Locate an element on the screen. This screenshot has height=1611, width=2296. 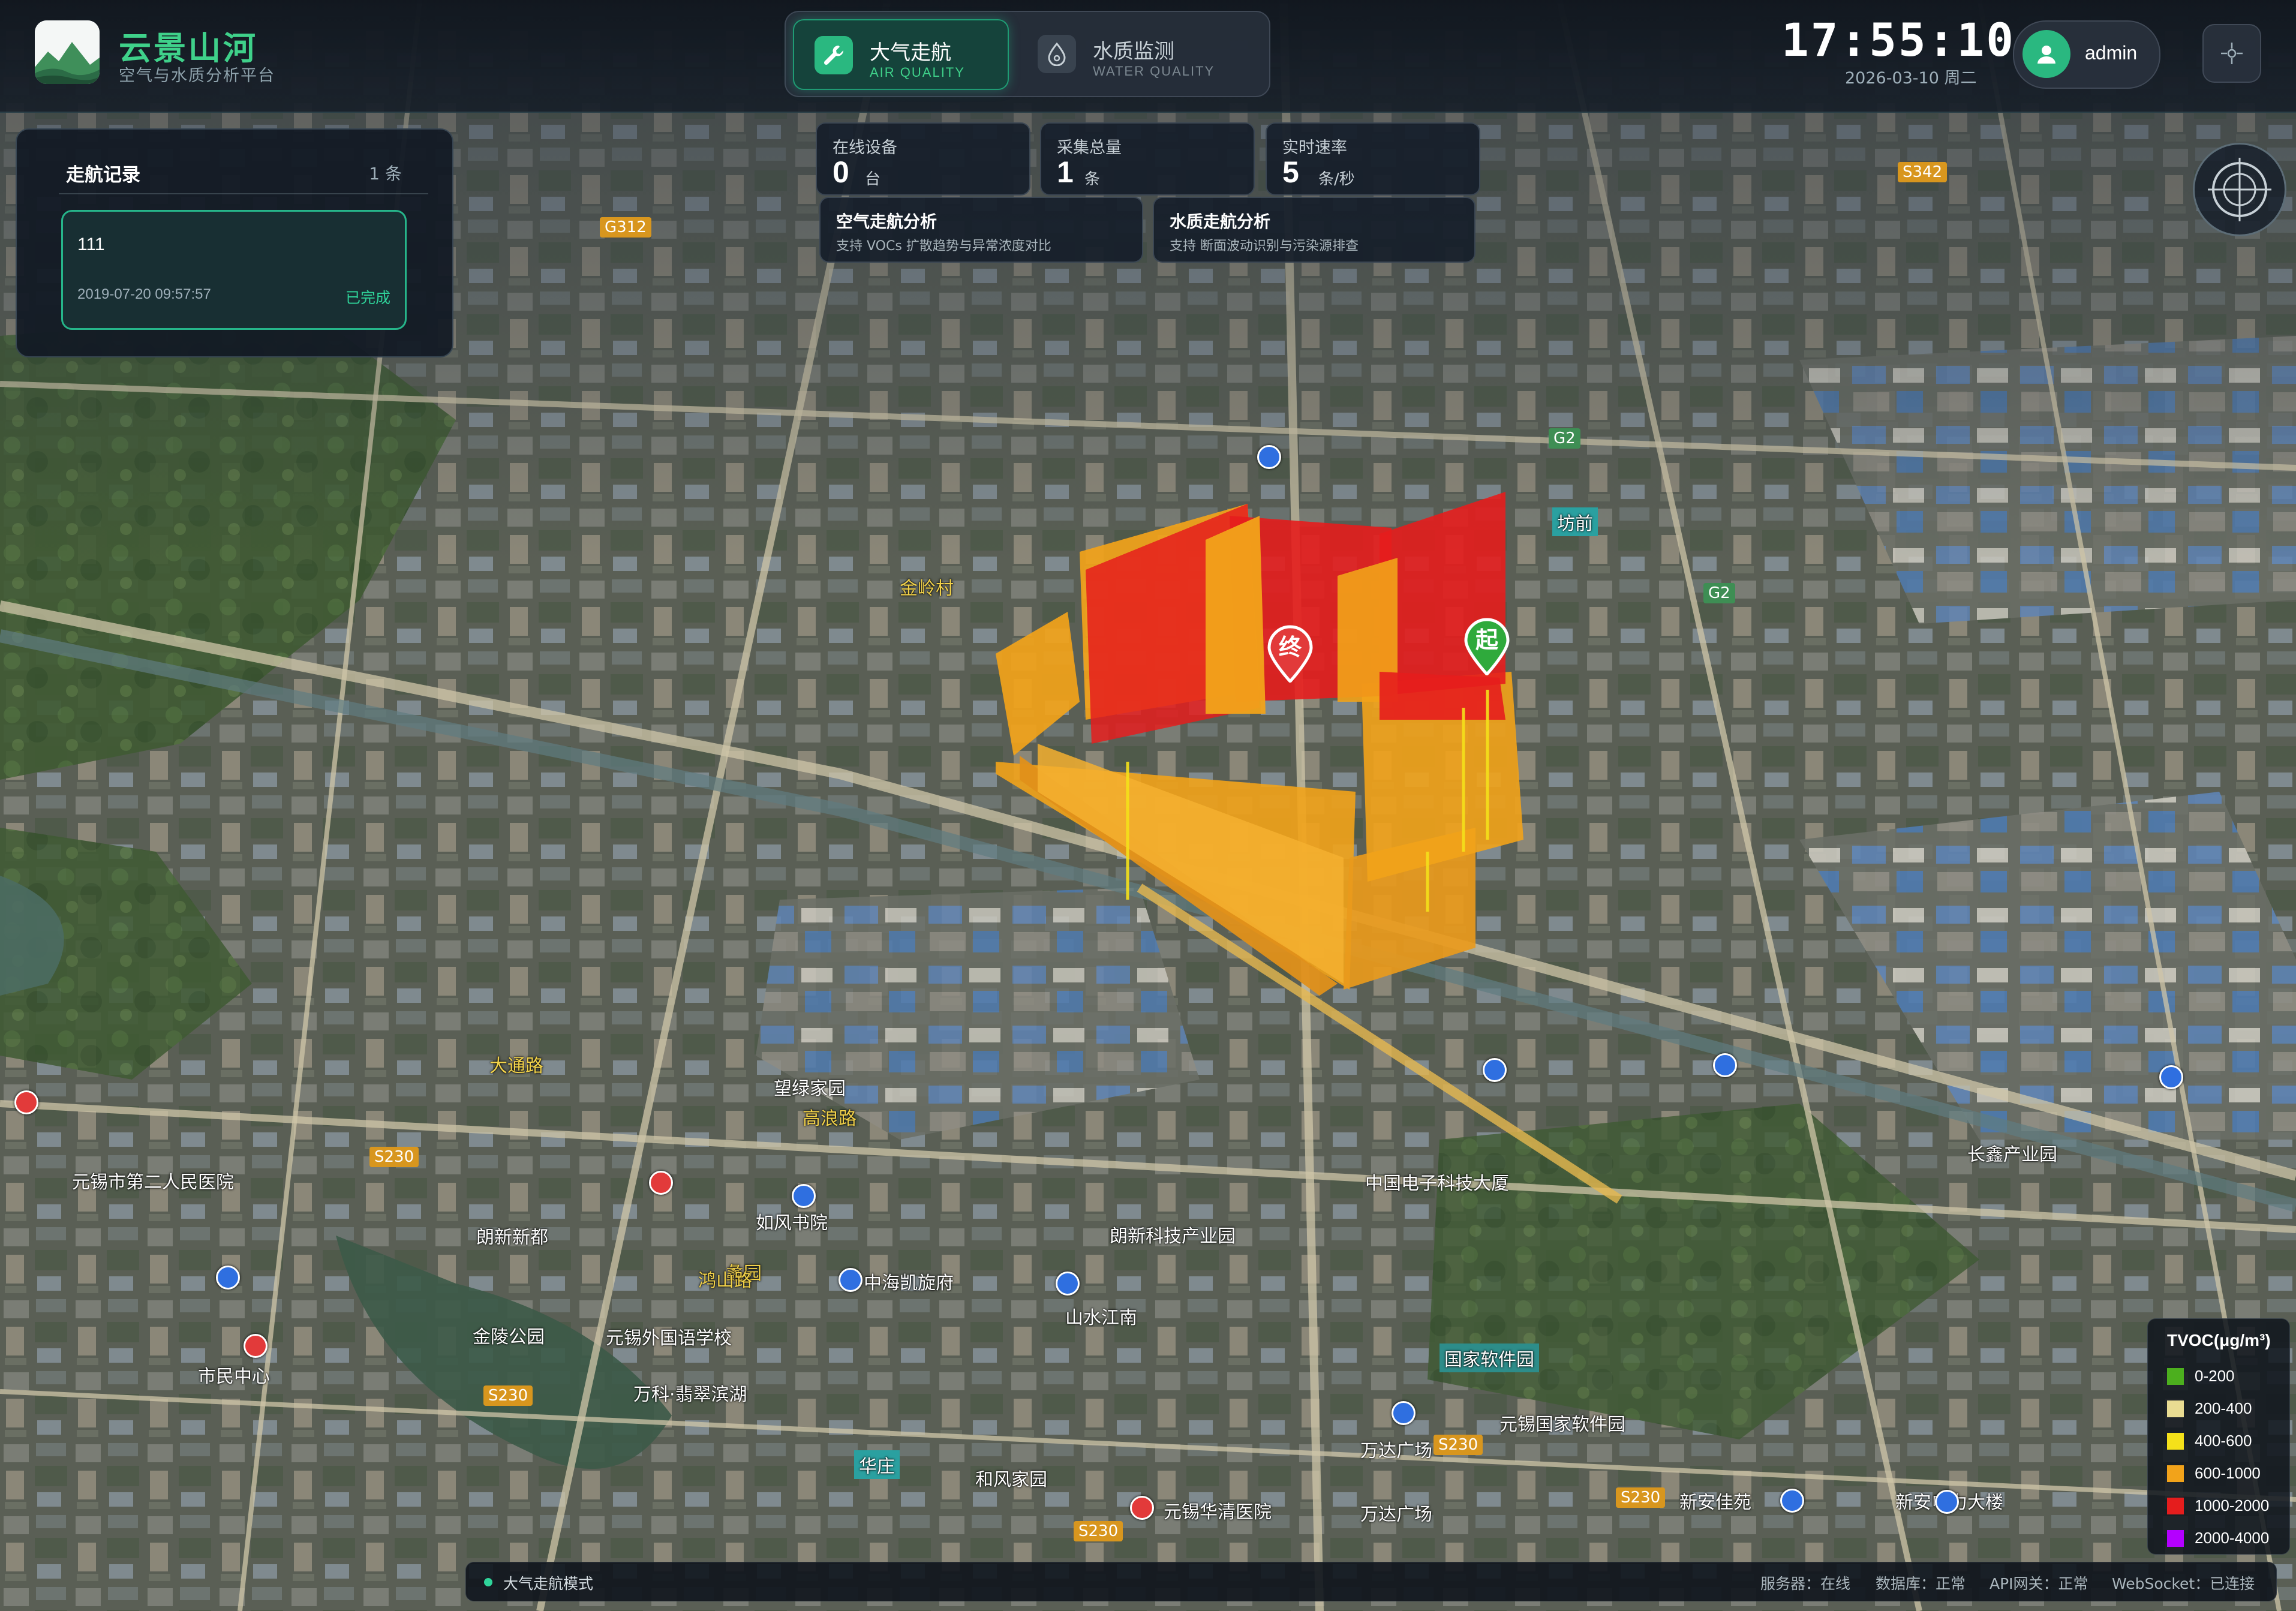
tab-air-quality: 大气走航 AIR QUALITY is located at coordinates (901, 54).